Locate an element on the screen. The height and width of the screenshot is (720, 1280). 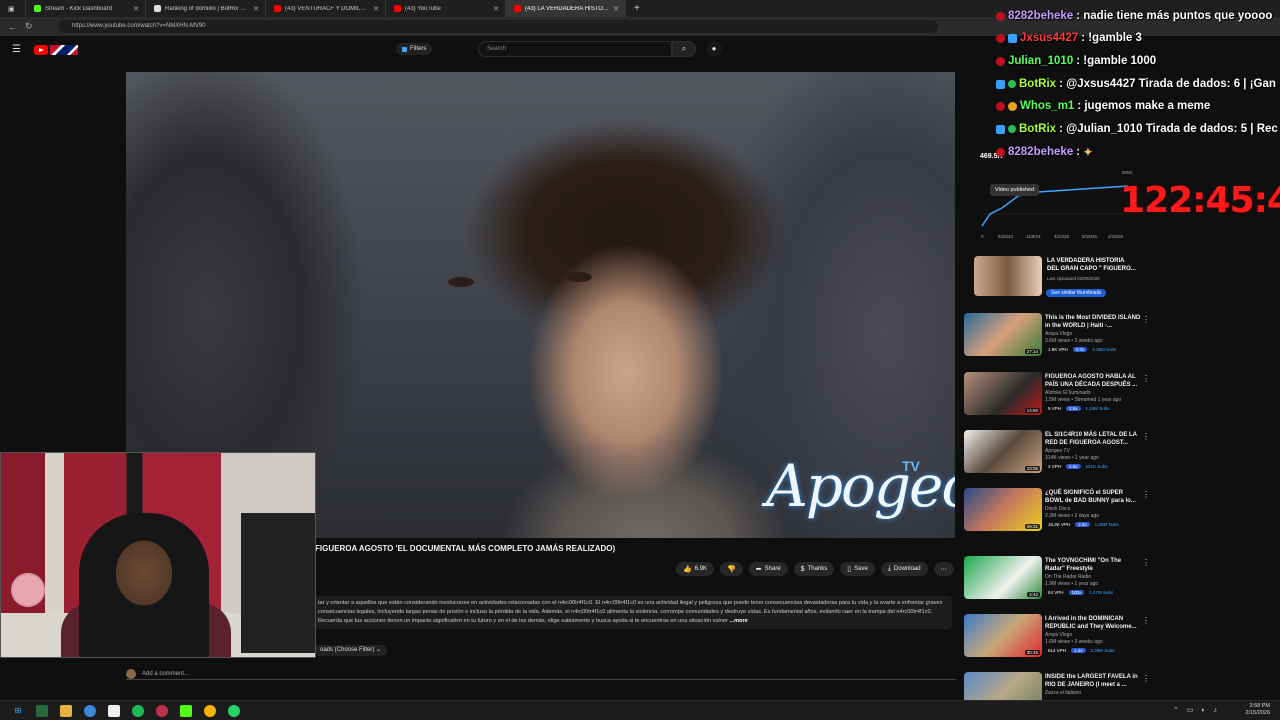
channel-name: Apogeo TV is located at coordinates (1057, 451).